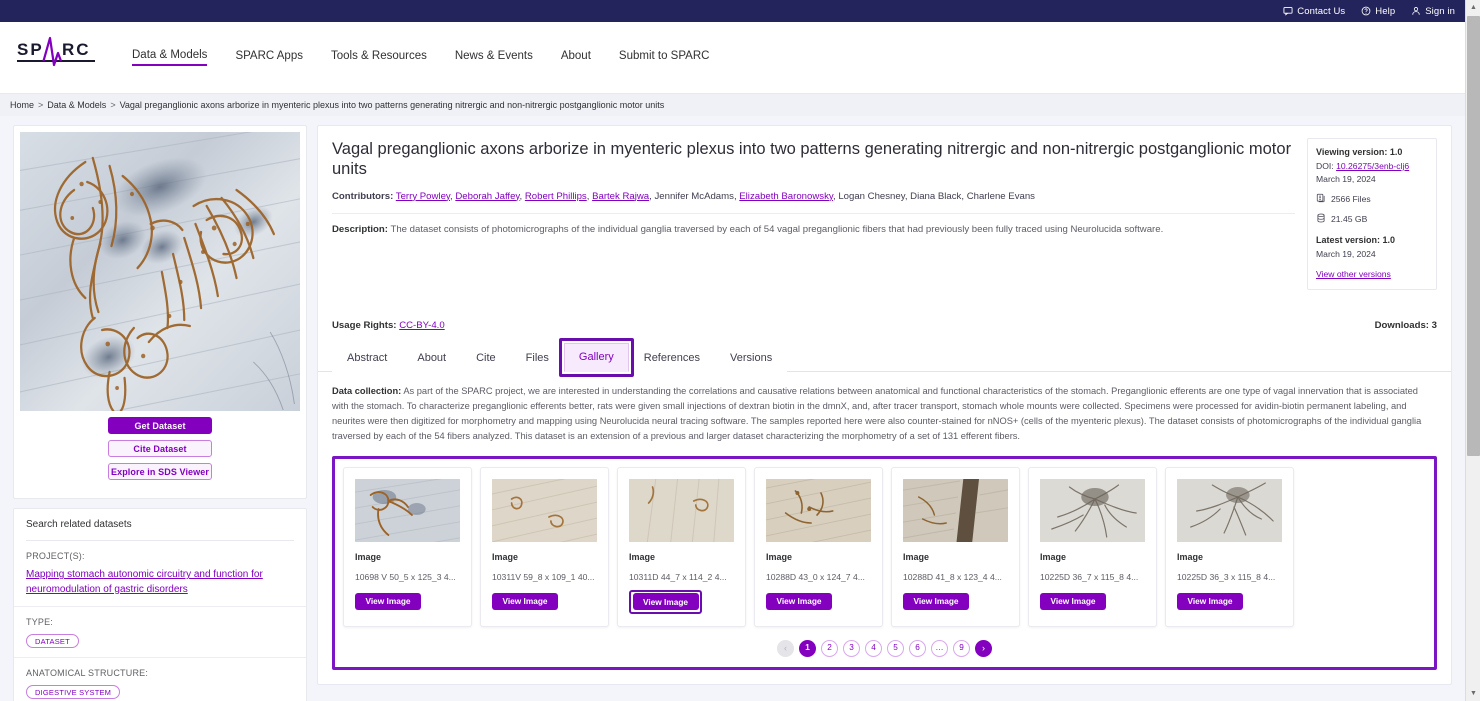 The width and height of the screenshot is (1480, 701). What do you see at coordinates (40, 622) in the screenshot?
I see `facet-type-label: TYPE:` at bounding box center [40, 622].